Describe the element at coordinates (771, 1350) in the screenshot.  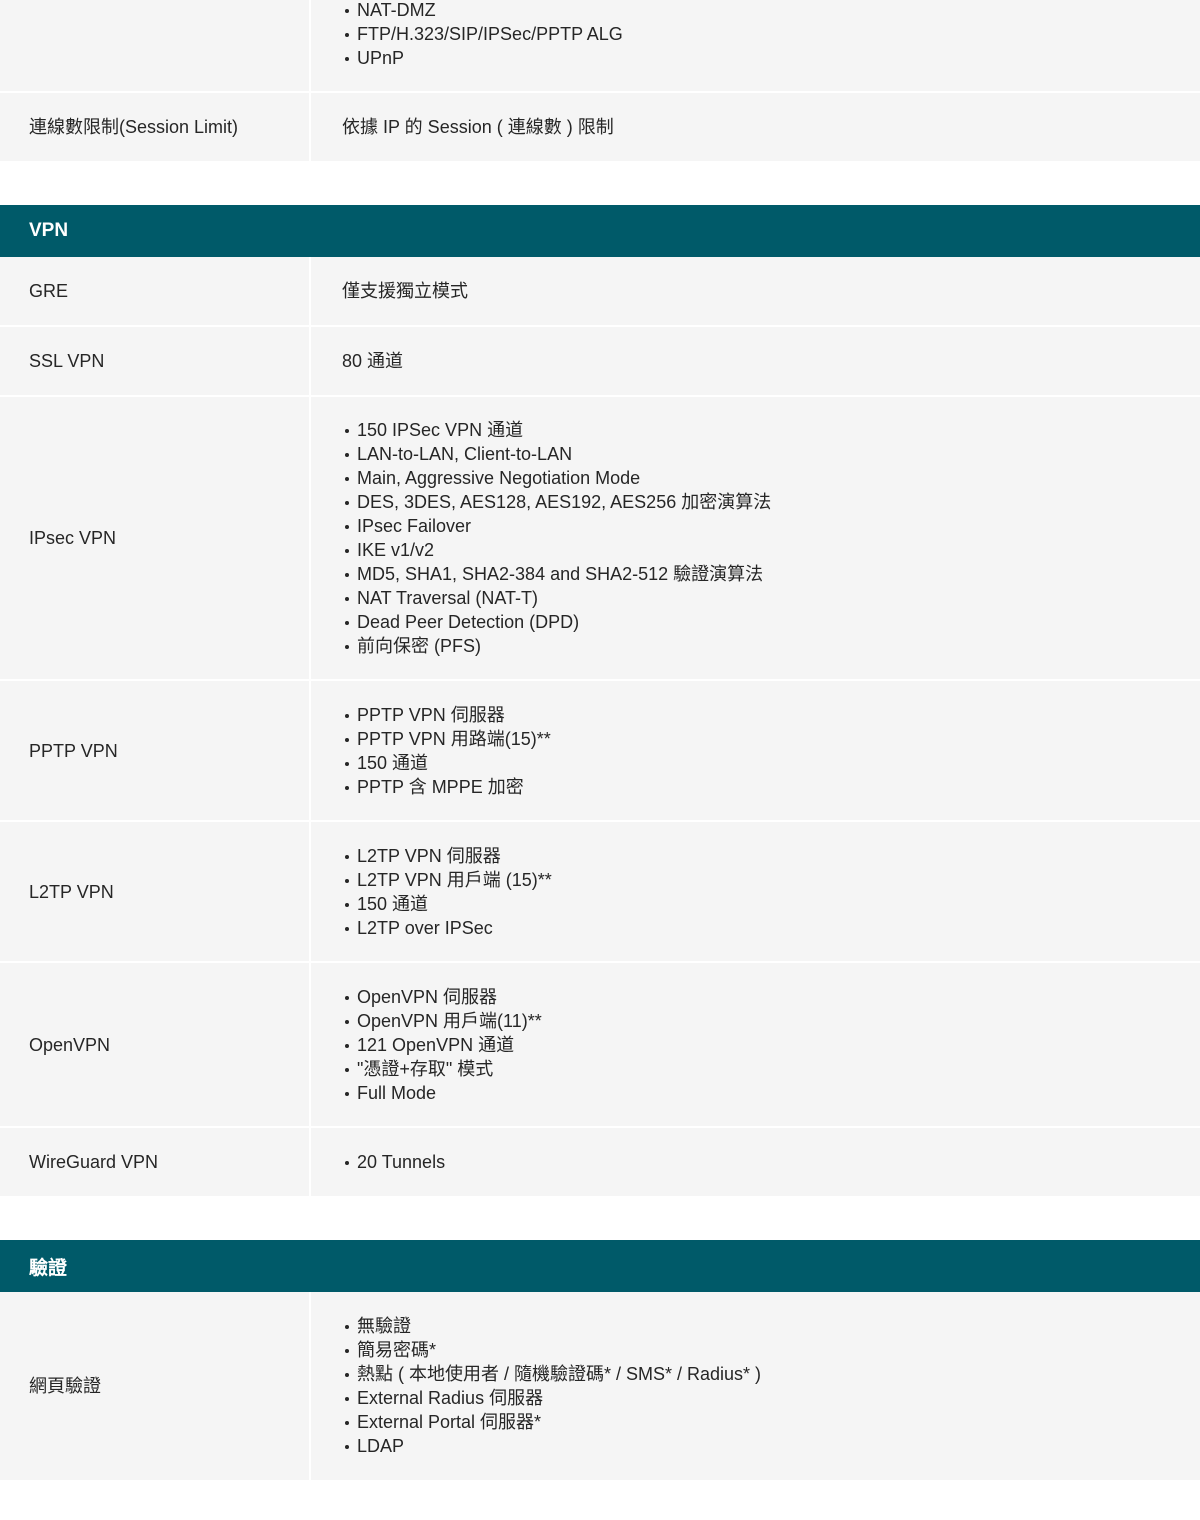
I see `list-item: 簡易密碼*` at that location.